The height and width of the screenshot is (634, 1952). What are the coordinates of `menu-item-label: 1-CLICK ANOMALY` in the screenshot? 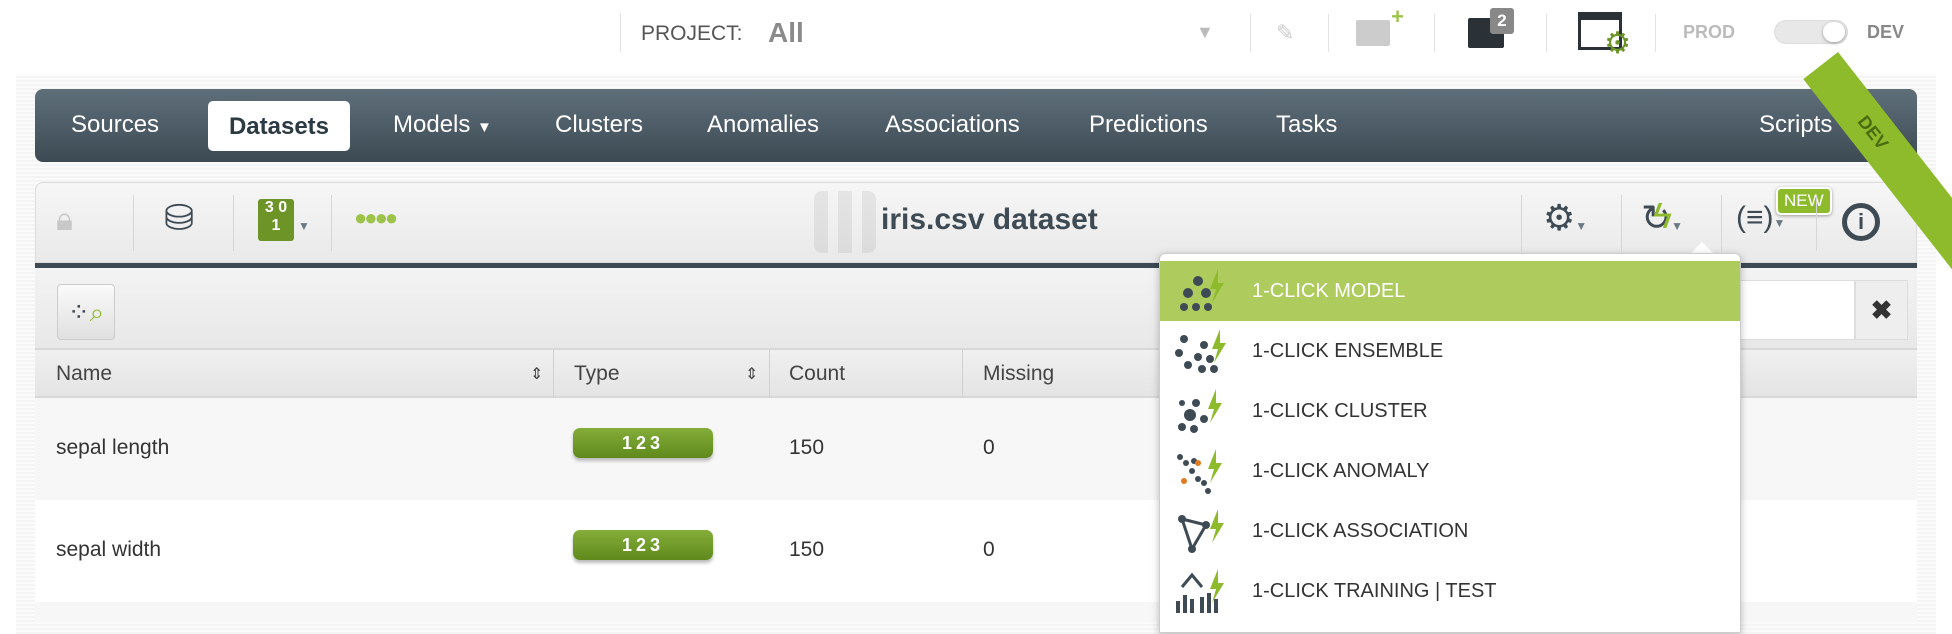 It's located at (1341, 471).